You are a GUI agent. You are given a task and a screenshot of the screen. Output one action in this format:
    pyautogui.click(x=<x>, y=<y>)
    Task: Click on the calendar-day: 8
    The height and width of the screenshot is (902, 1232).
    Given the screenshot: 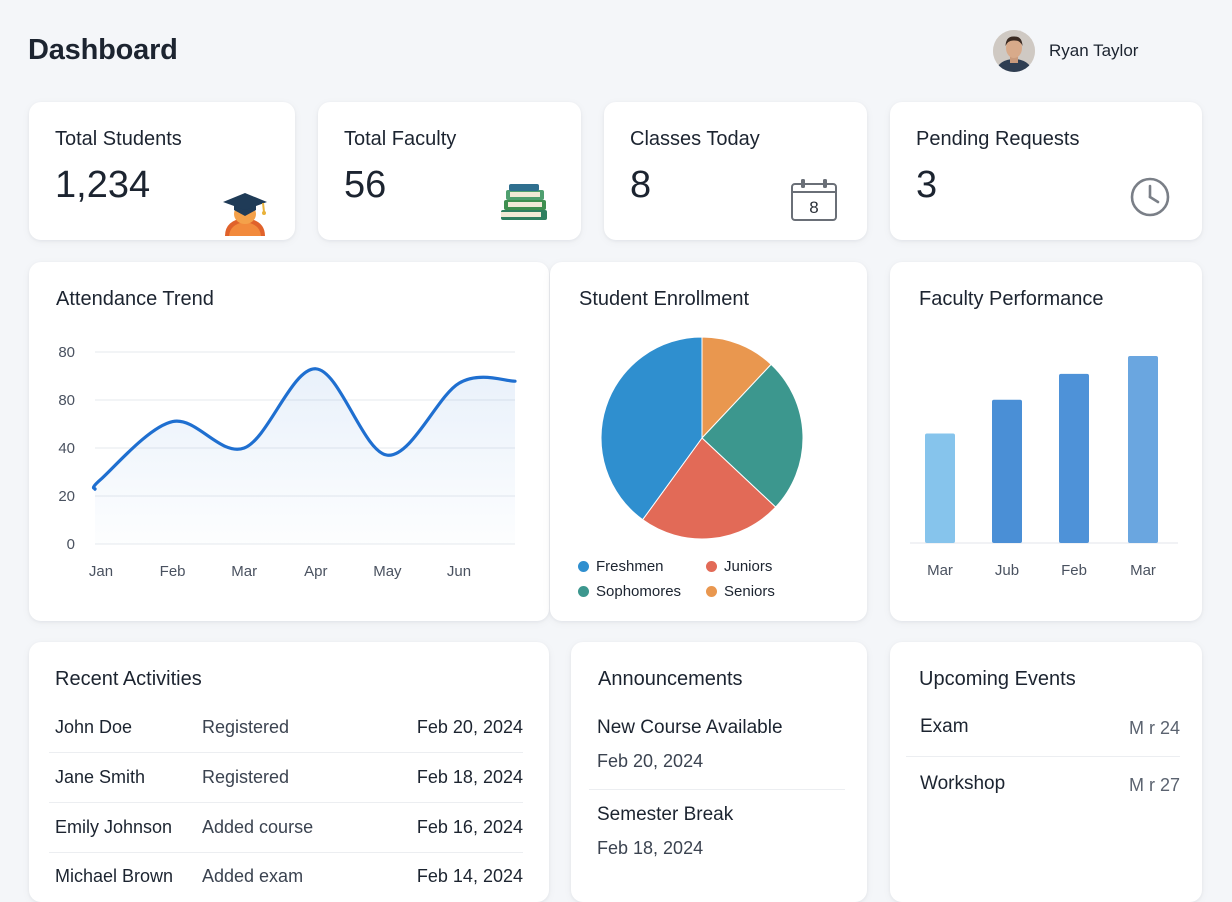 What is the action you would take?
    pyautogui.click(x=813, y=207)
    